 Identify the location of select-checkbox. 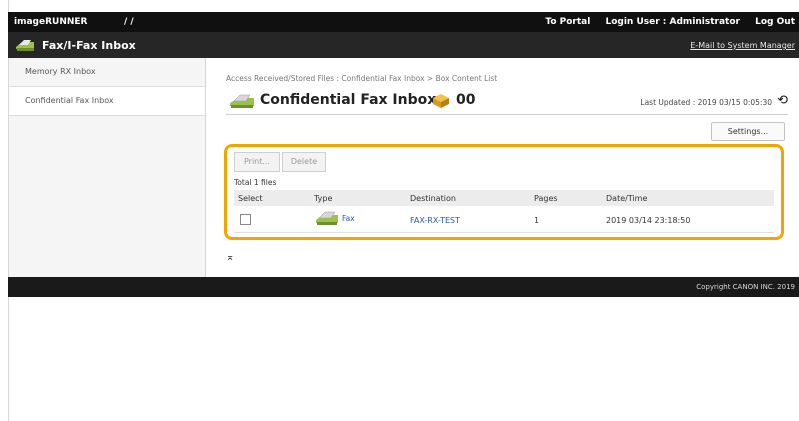
(245, 219).